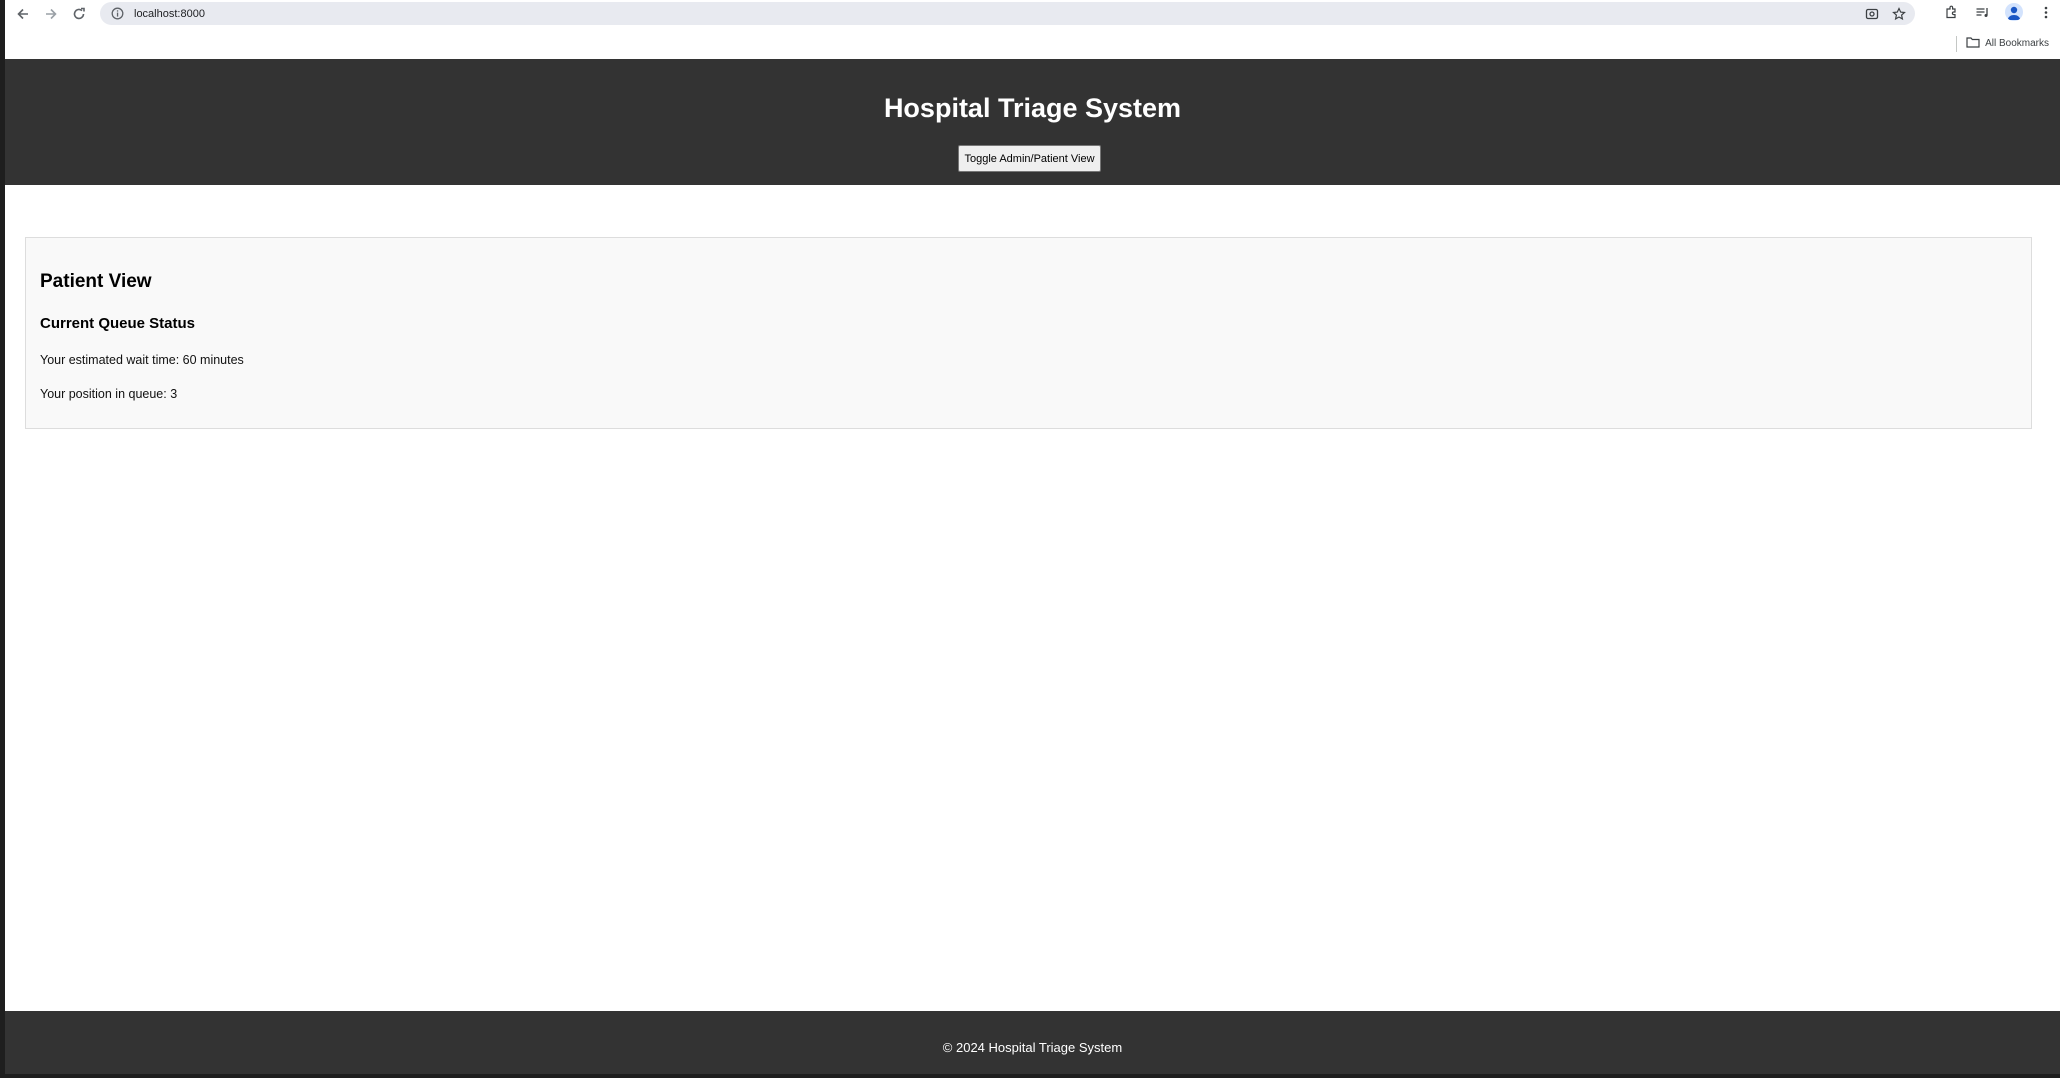 The height and width of the screenshot is (1078, 2060). What do you see at coordinates (1956, 44) in the screenshot?
I see `bookmarks-divider` at bounding box center [1956, 44].